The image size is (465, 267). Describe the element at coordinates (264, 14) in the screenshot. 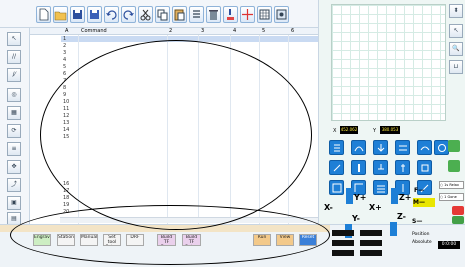

I see `table-icon` at that location.